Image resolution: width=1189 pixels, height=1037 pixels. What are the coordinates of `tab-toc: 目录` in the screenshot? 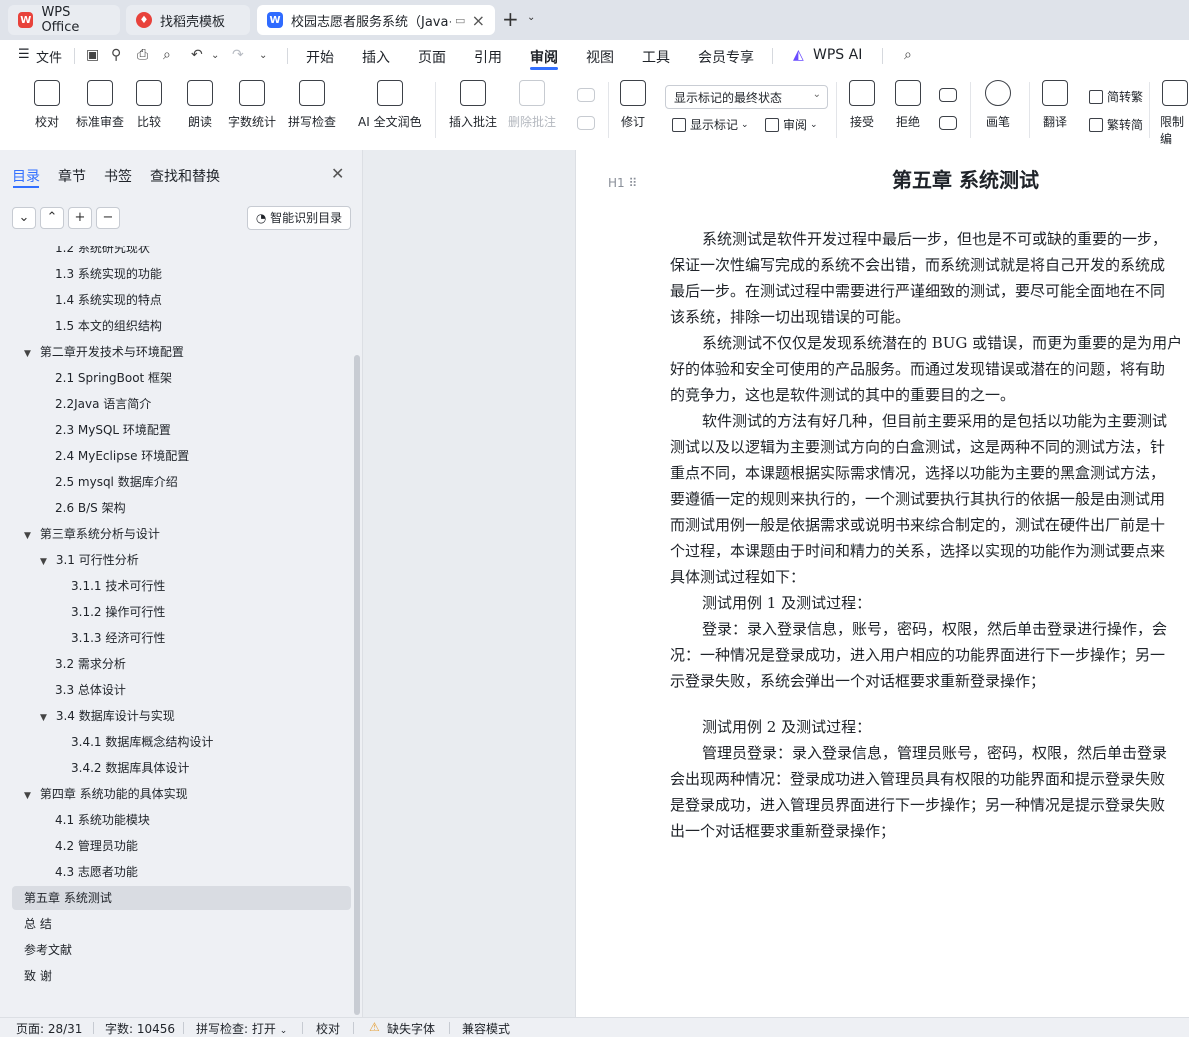 It's located at (26, 176).